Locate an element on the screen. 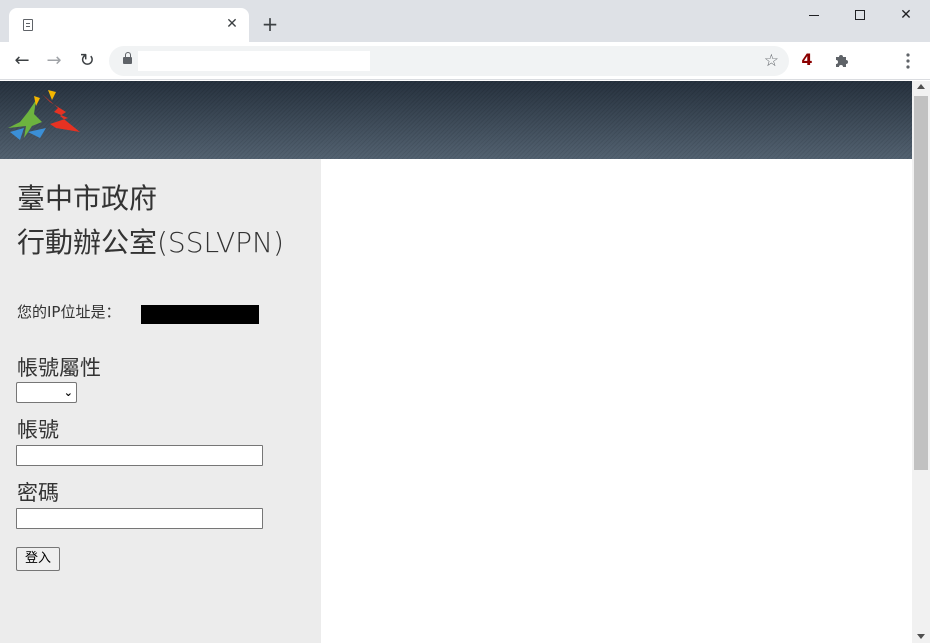 This screenshot has height=643, width=930. scroll-up-arrow-icon is located at coordinates (921, 86).